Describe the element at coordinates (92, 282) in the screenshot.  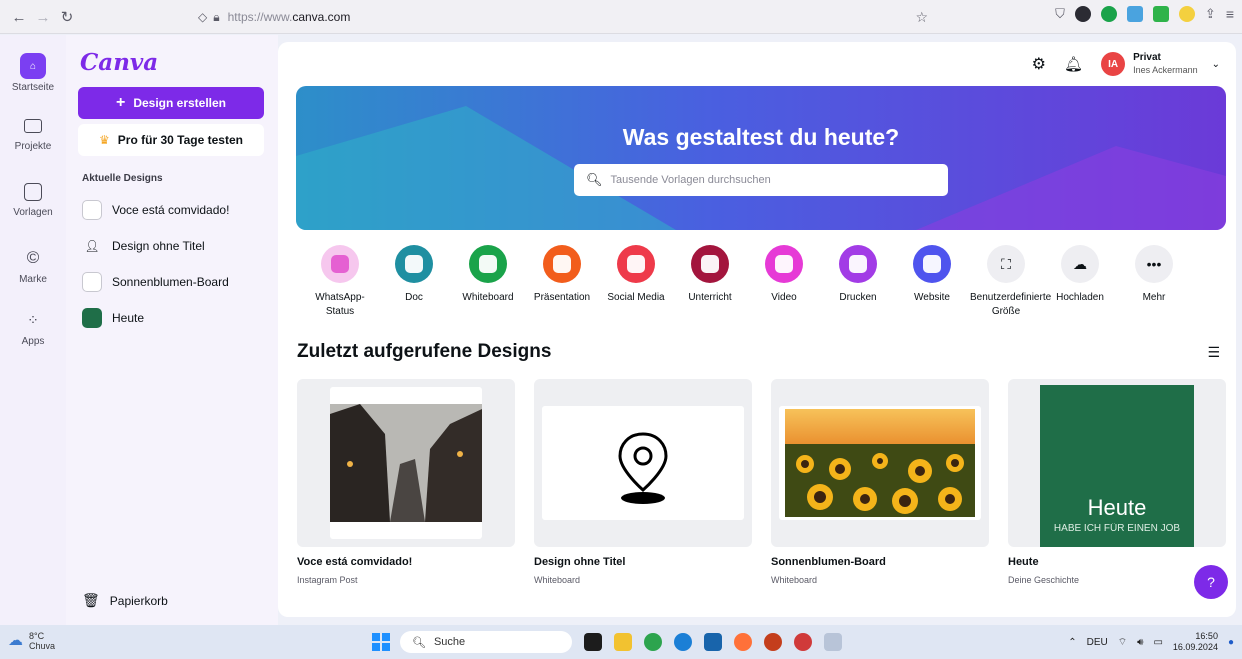
I see `design-thumb-icon` at that location.